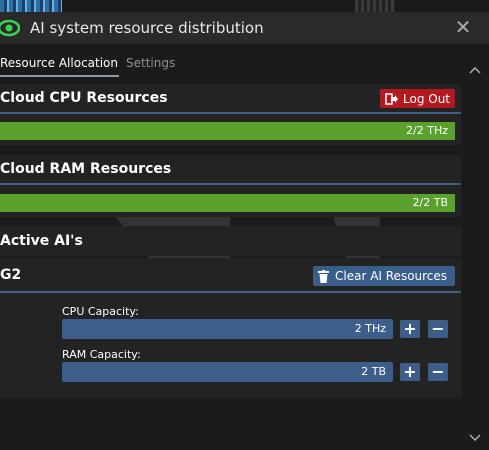 The height and width of the screenshot is (450, 489). Describe the element at coordinates (244, 6) in the screenshot. I see `background-strip` at that location.